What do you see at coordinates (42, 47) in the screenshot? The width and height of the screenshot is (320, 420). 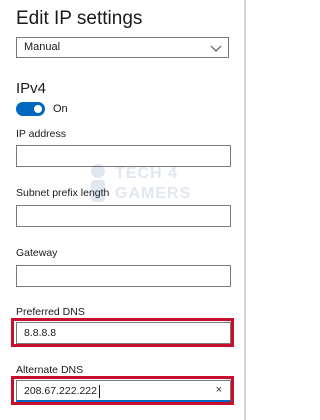 I see `ip-mode-value: Manual` at bounding box center [42, 47].